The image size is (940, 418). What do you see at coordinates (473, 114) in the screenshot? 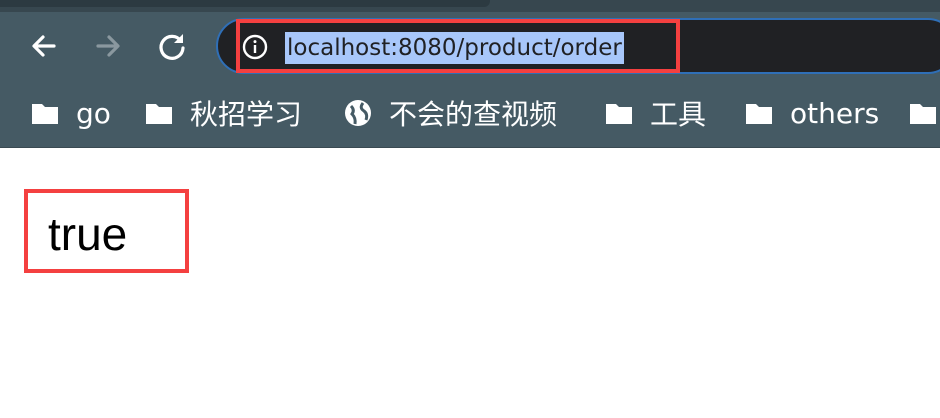
I see `bookmark-label: 不会的查视频` at bounding box center [473, 114].